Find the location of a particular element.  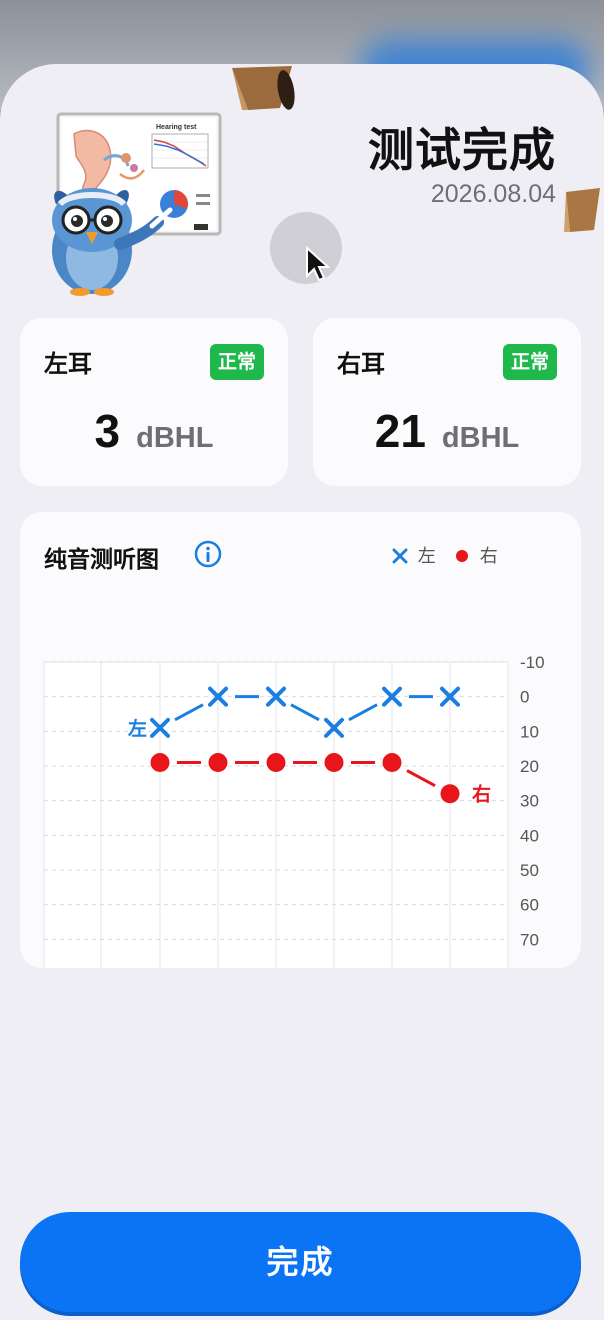

legend-right-label: 右 is located at coordinates (488, 556).